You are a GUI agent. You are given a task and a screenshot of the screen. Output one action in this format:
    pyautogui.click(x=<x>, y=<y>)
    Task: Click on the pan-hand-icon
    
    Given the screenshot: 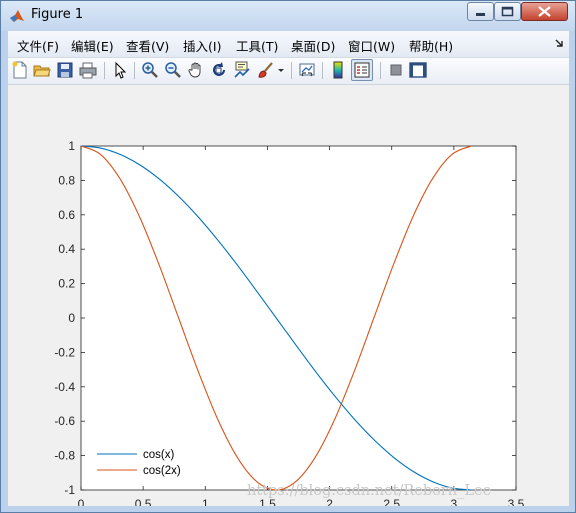 What is the action you would take?
    pyautogui.click(x=196, y=70)
    